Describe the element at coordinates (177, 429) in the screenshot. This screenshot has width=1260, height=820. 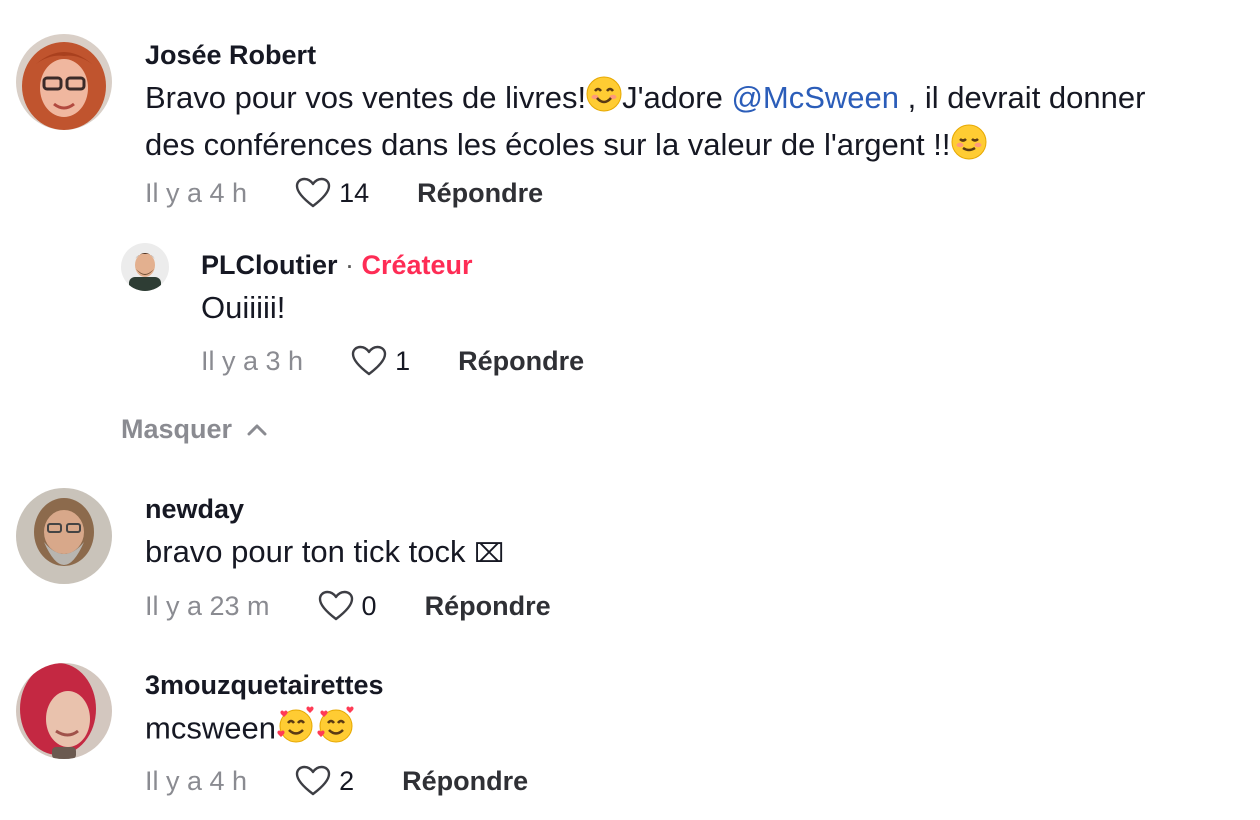
I see `hide-replies-label: Masquer` at that location.